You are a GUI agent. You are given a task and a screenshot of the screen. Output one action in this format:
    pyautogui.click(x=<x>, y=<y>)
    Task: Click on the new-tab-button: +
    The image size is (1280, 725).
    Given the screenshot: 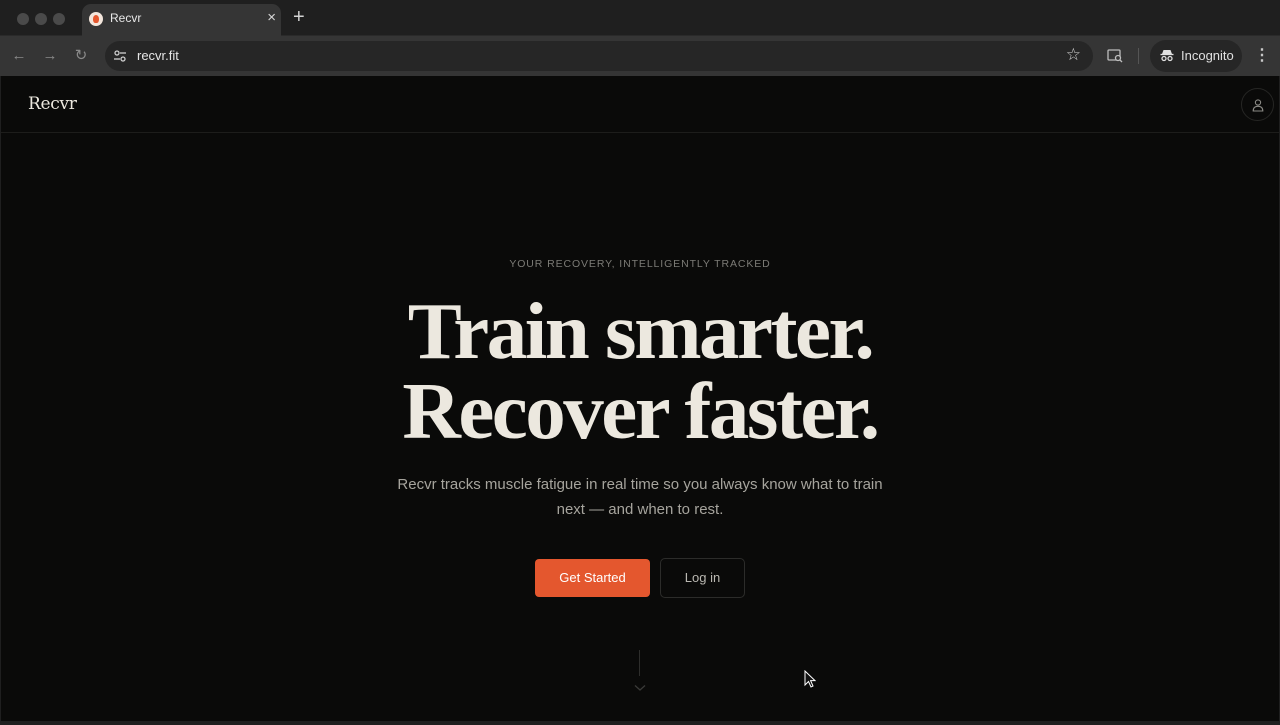 What is the action you would take?
    pyautogui.click(x=299, y=17)
    